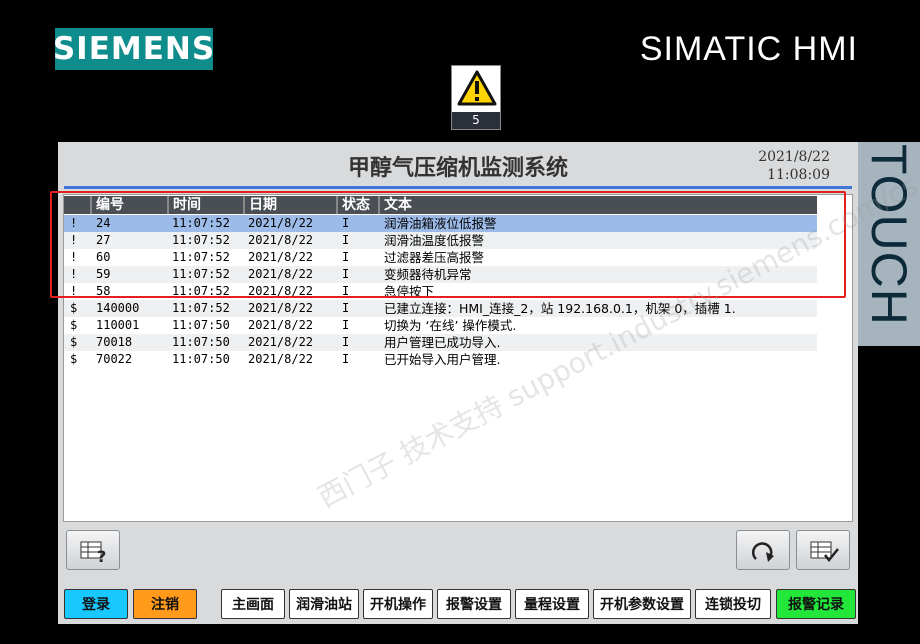 This screenshot has width=920, height=644. What do you see at coordinates (114, 359) in the screenshot?
I see `cell-id: 70022` at bounding box center [114, 359].